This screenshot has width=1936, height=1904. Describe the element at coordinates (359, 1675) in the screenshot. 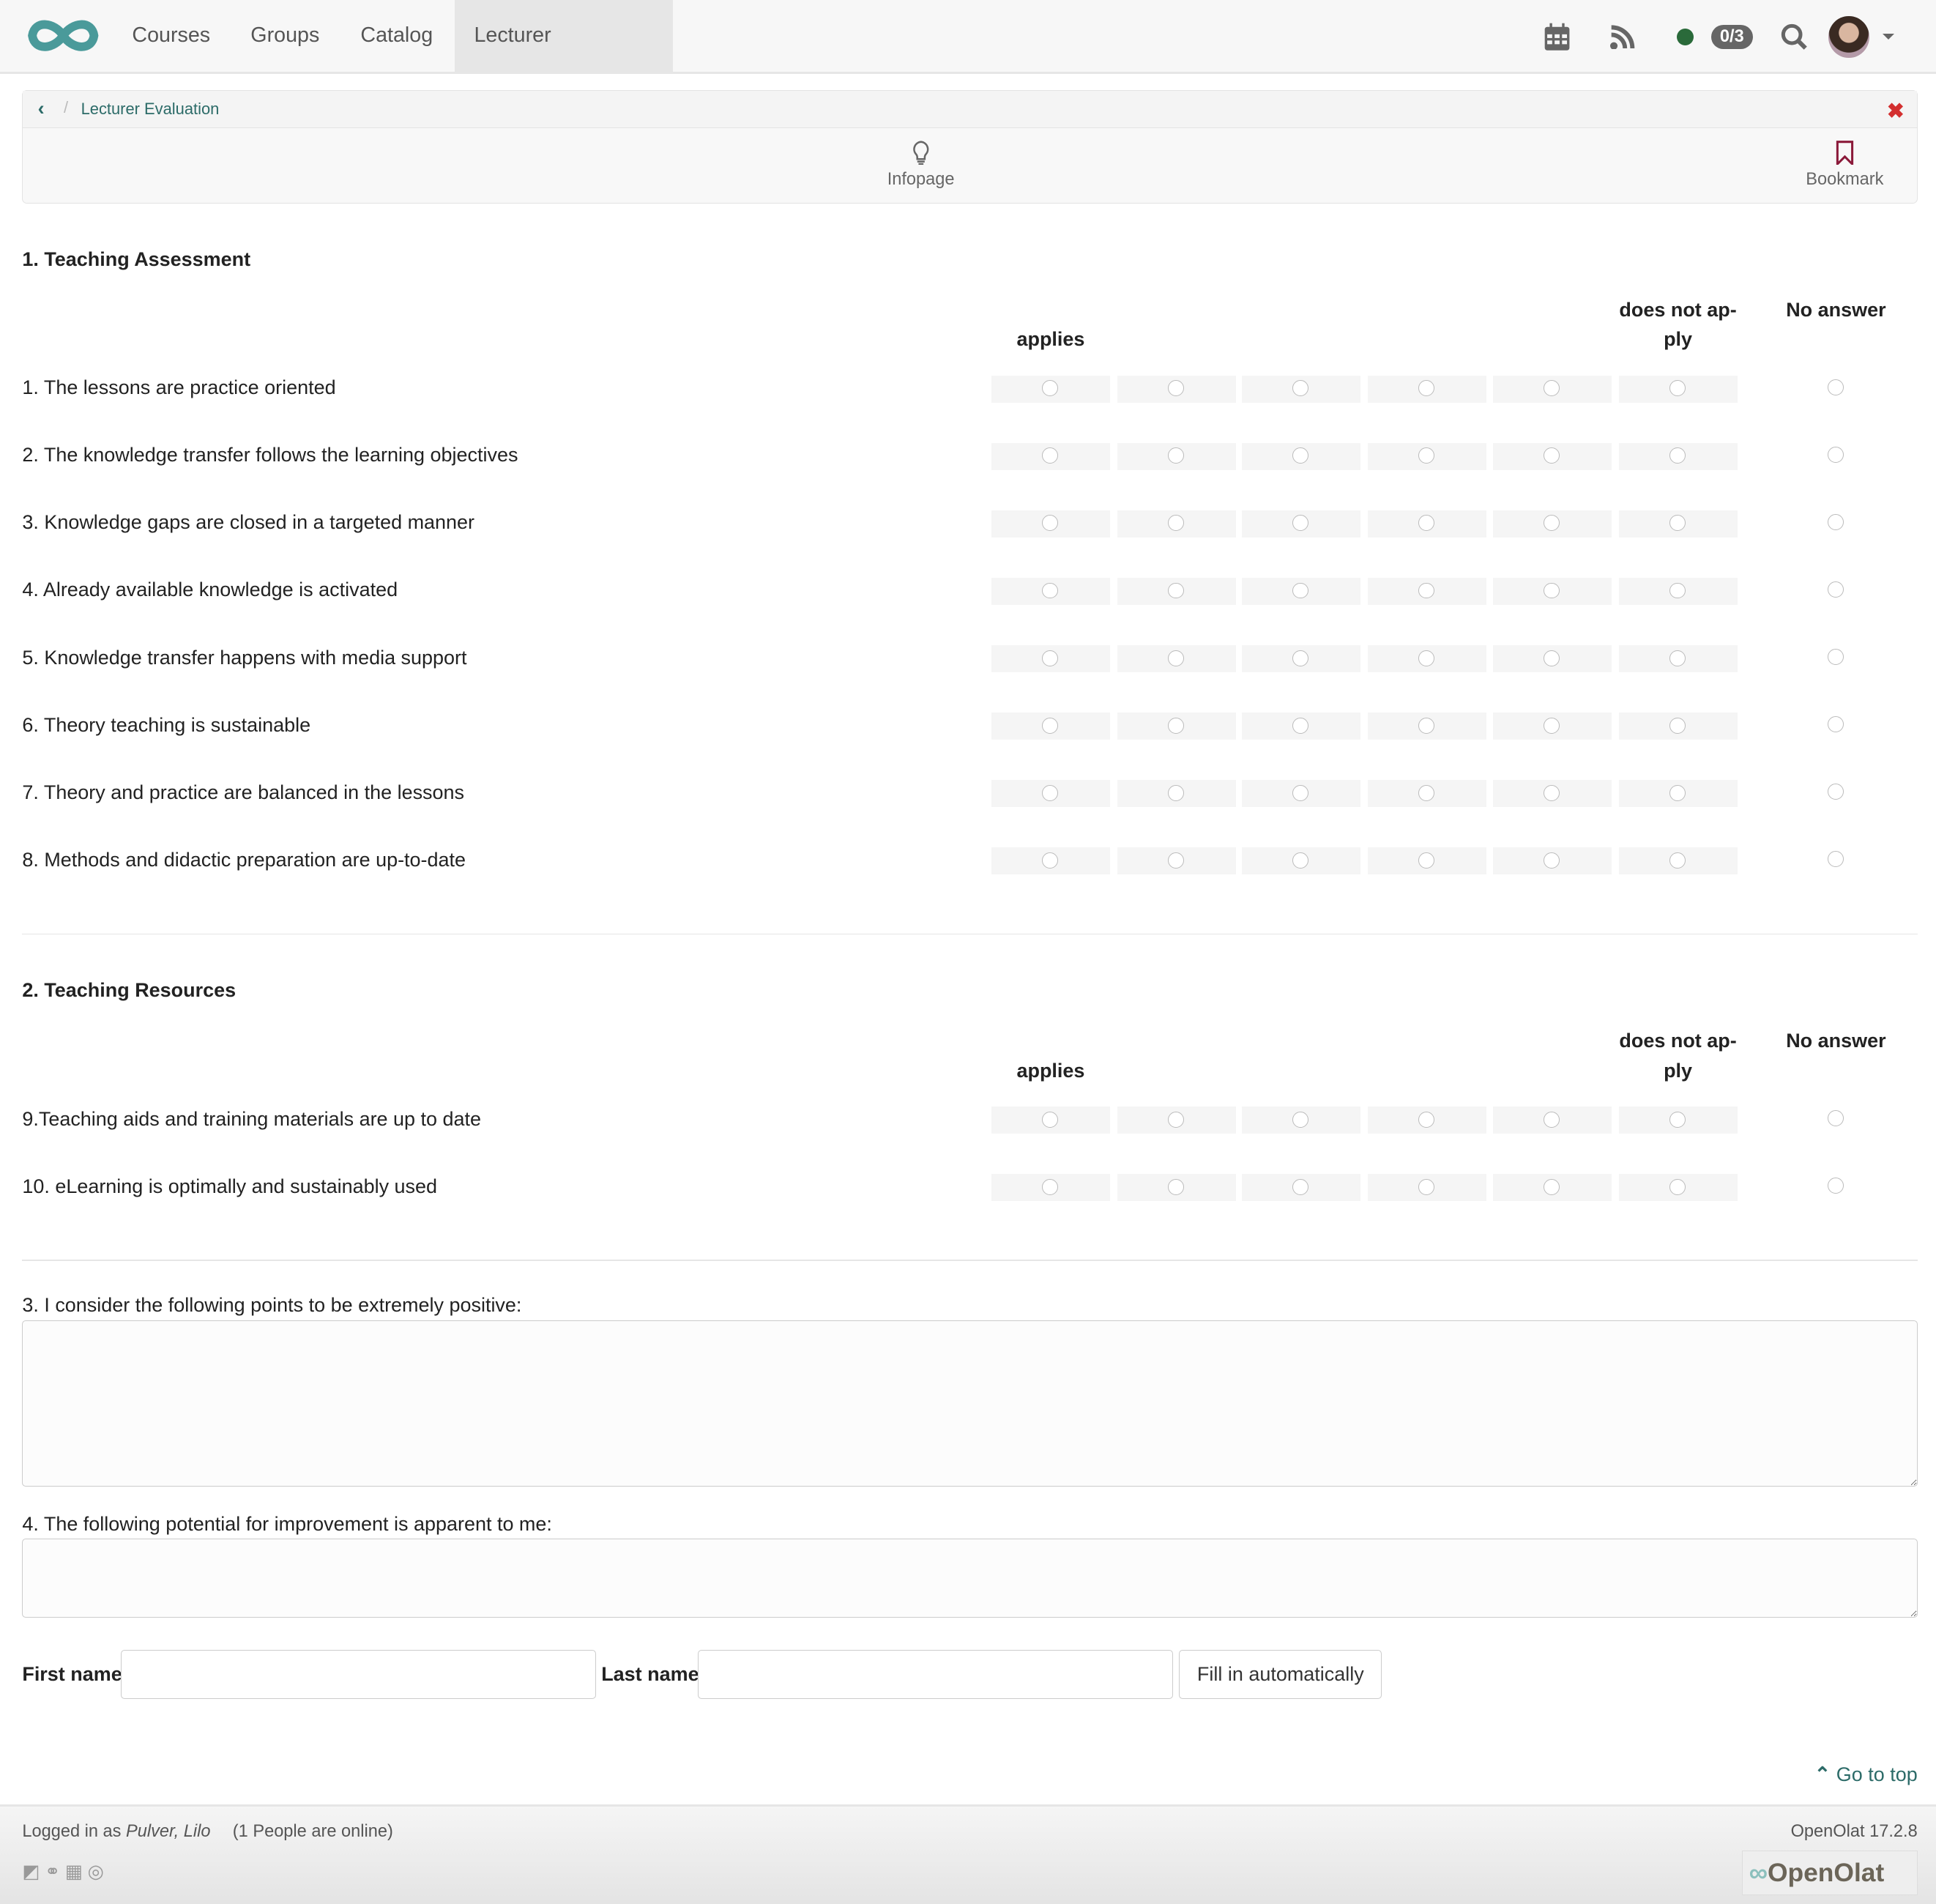

I see `first-name-input` at that location.